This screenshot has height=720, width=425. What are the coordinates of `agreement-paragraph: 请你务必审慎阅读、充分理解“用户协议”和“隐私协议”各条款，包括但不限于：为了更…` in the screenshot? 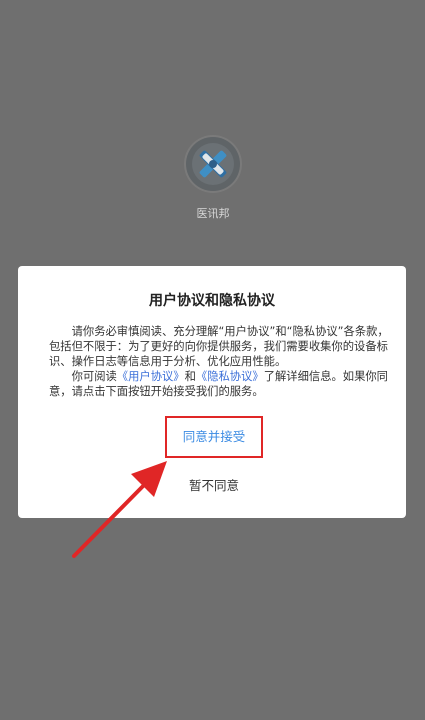 It's located at (219, 346).